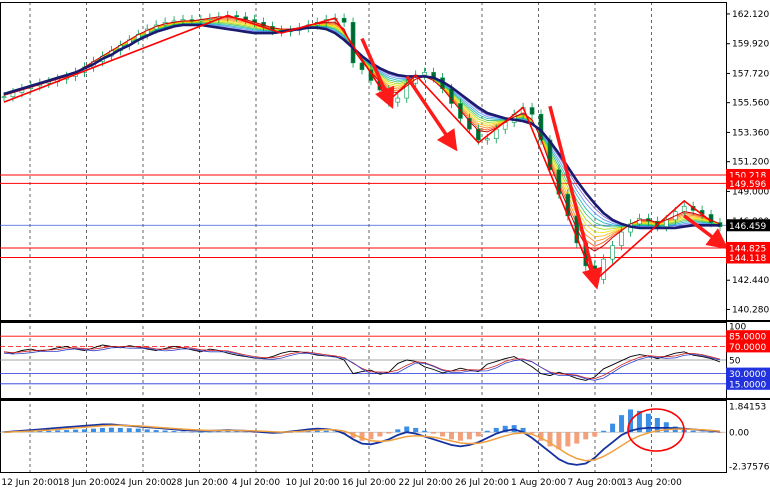 This screenshot has height=490, width=770. Describe the element at coordinates (86, 483) in the screenshot. I see `time-tick-label: 18 Jun 20:00` at that location.